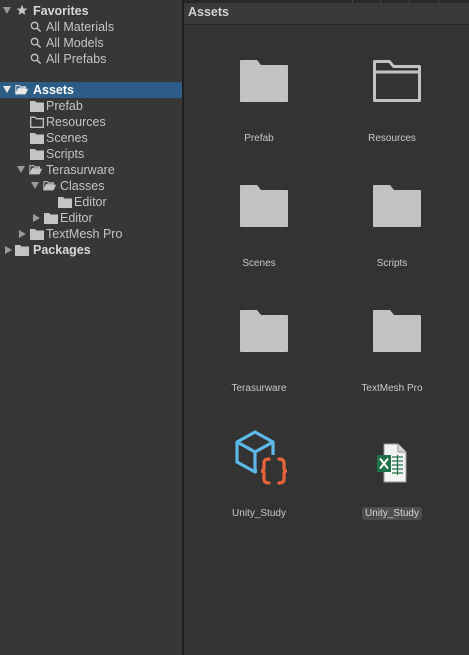 The width and height of the screenshot is (469, 655). What do you see at coordinates (208, 12) in the screenshot?
I see `breadcrumb: Assets` at bounding box center [208, 12].